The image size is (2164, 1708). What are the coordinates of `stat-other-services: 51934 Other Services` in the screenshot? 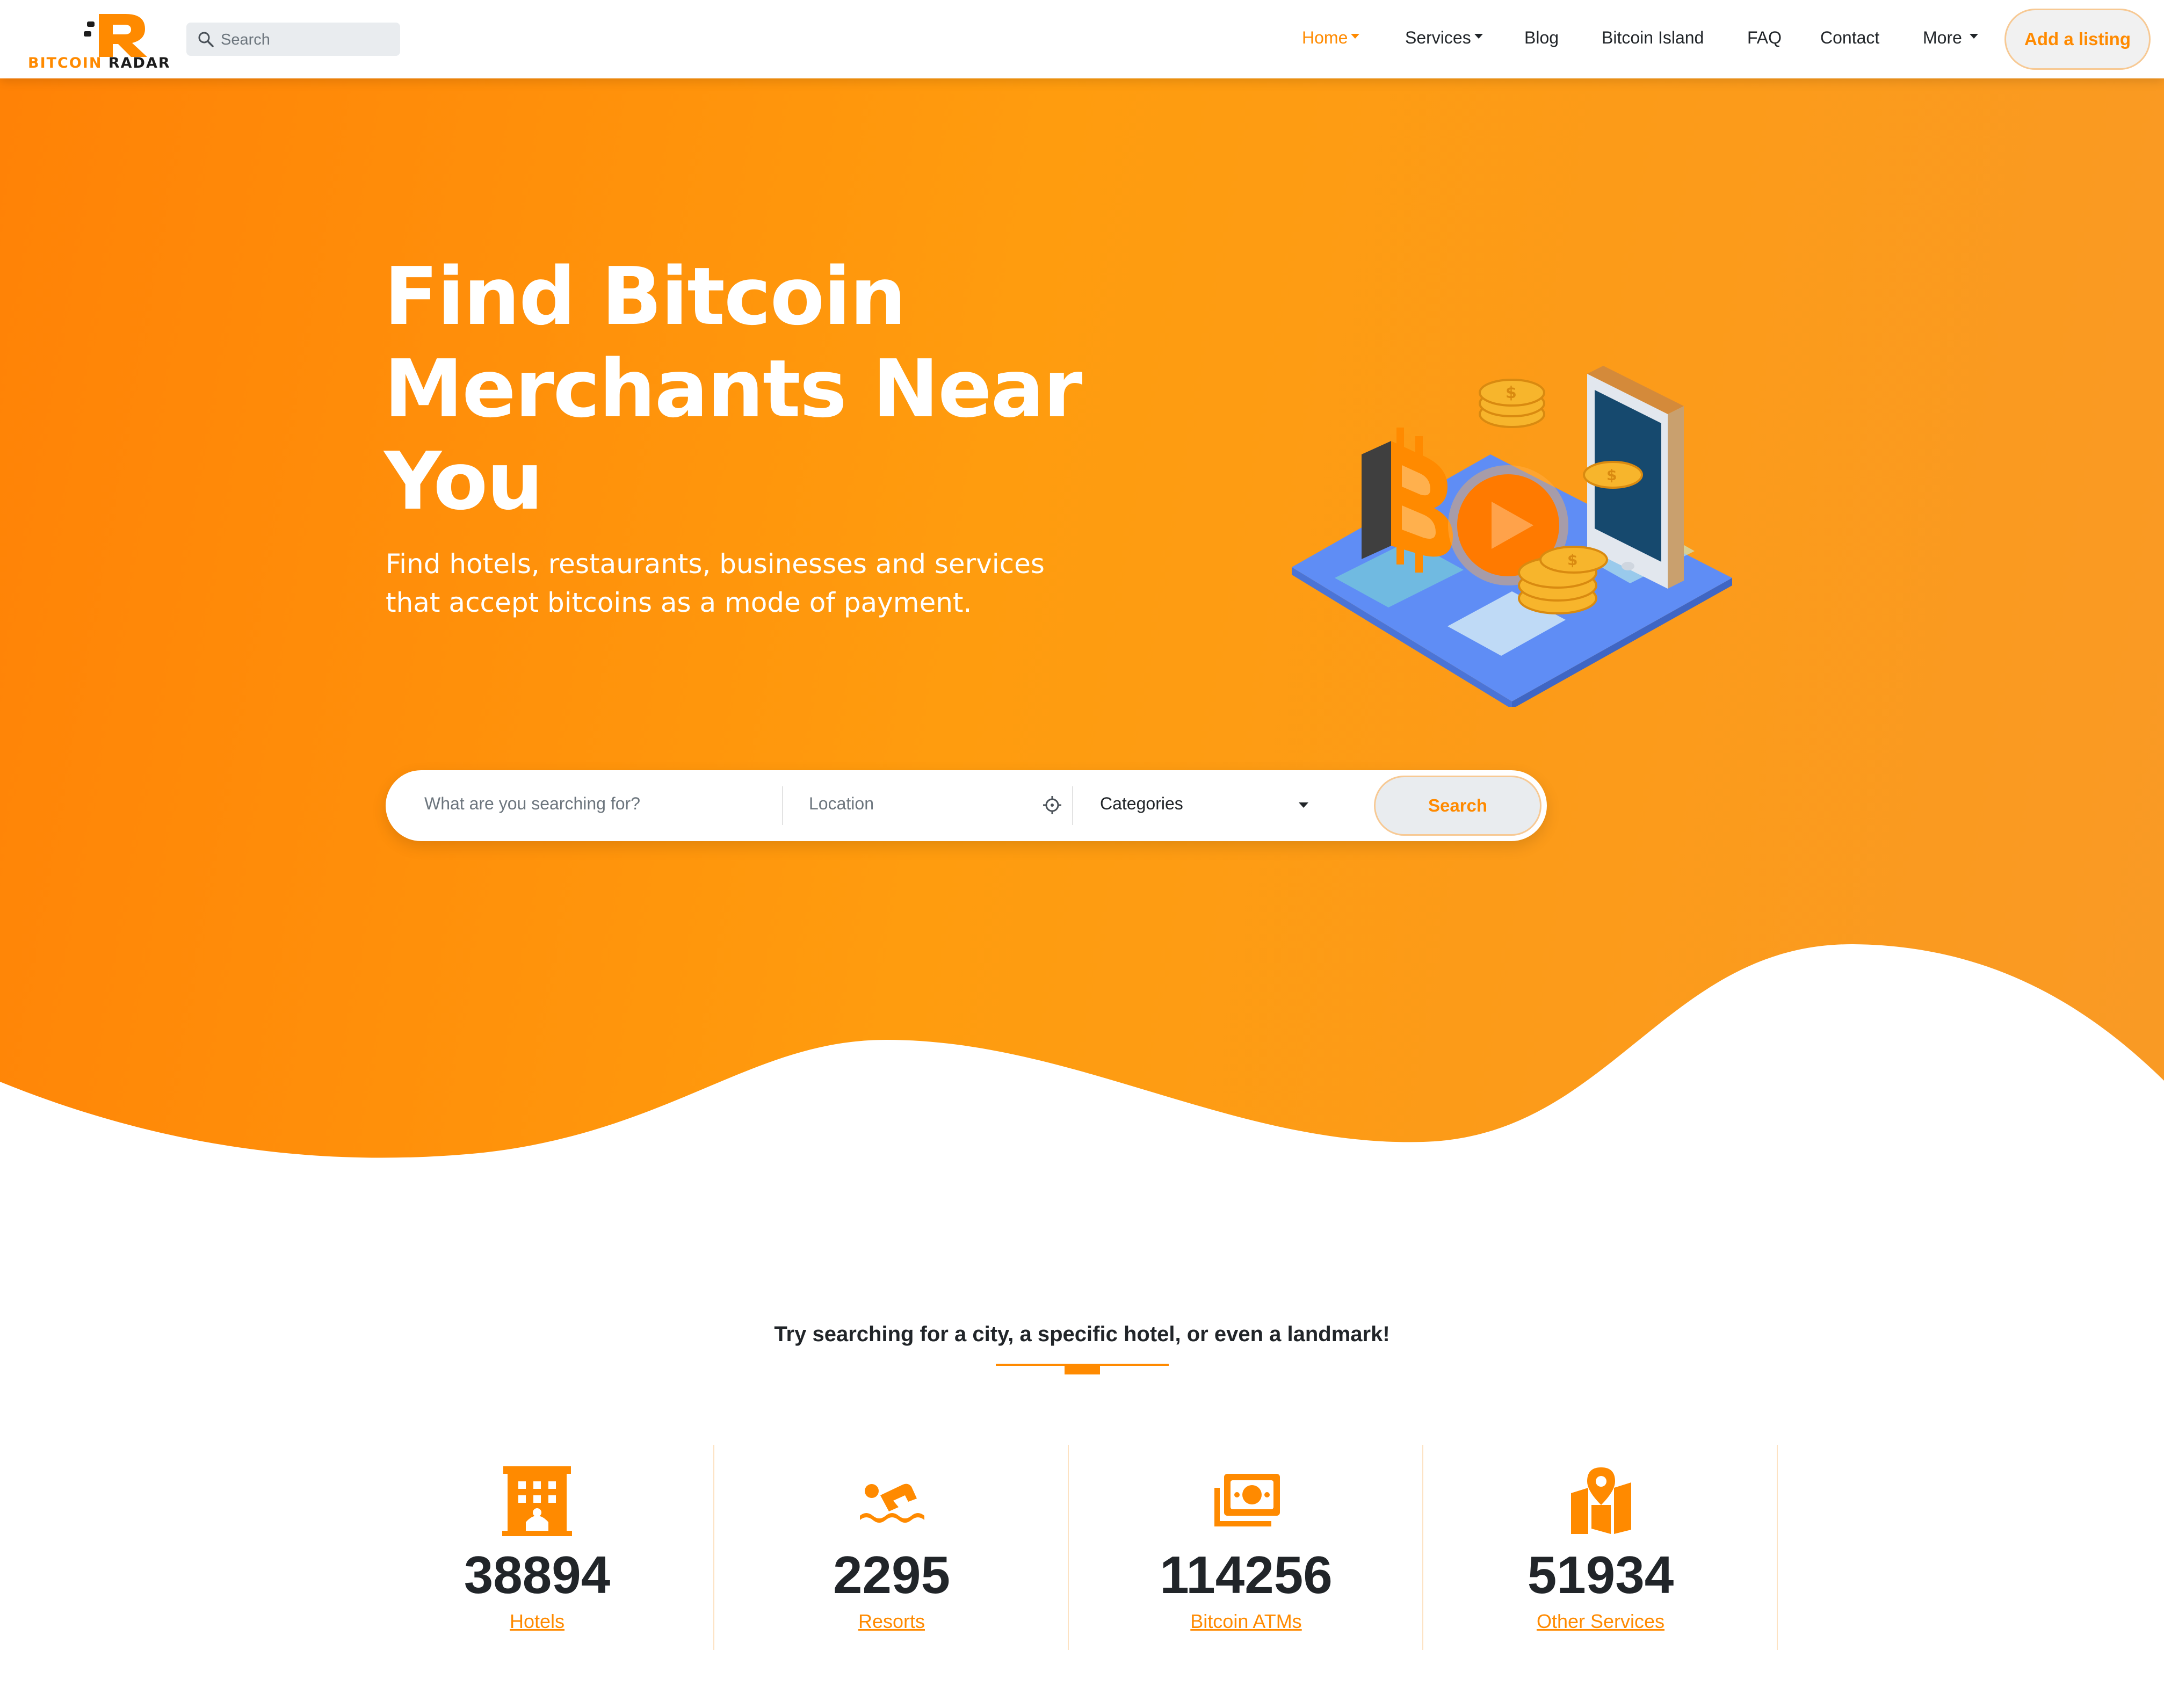 It's located at (1600, 1547).